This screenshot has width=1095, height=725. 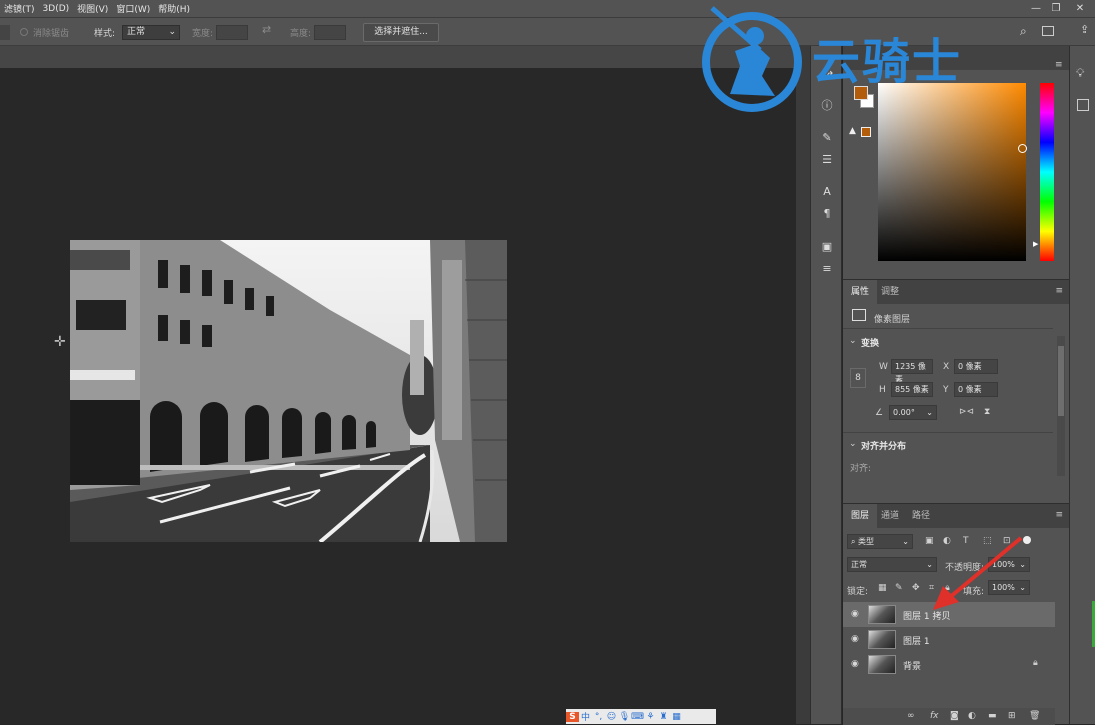 I want to click on tab-layers: 图层, so click(x=860, y=516).